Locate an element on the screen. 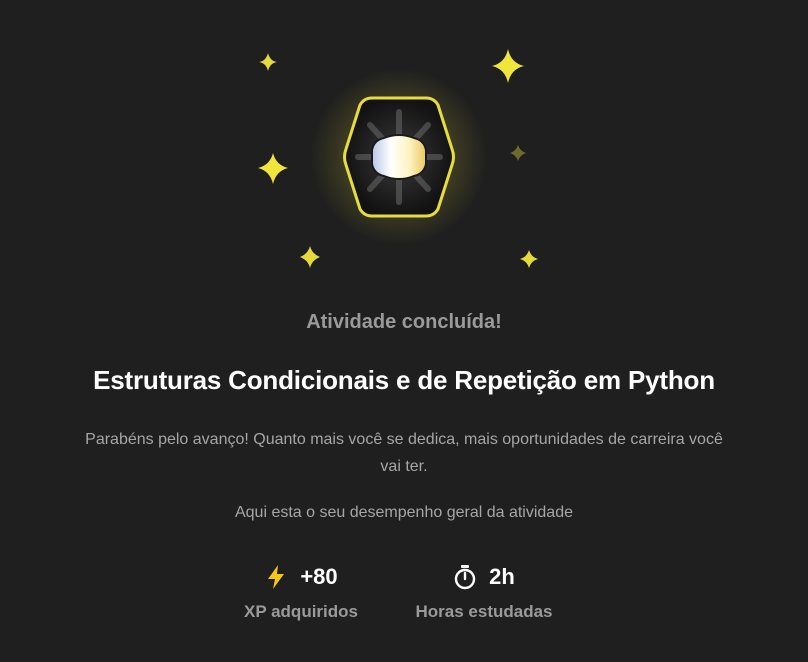  lightning-icon is located at coordinates (276, 577).